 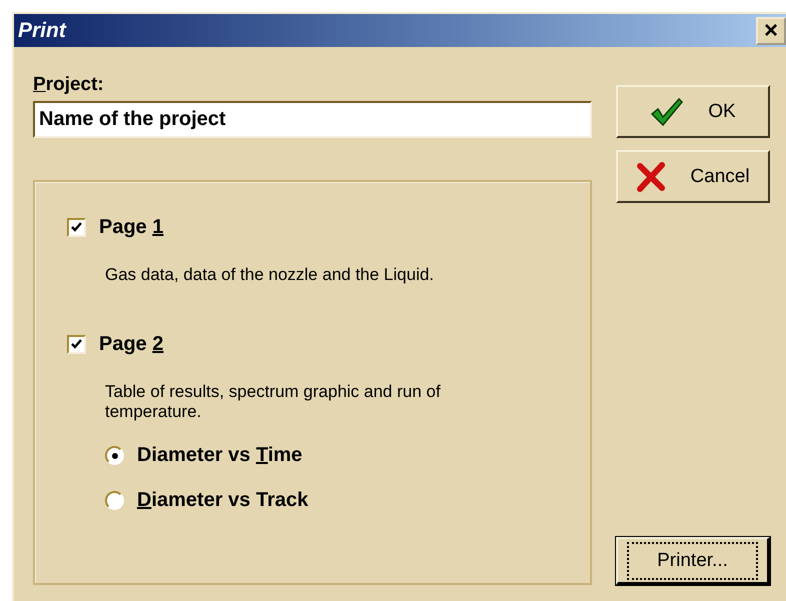 What do you see at coordinates (131, 344) in the screenshot?
I see `checkbox-label: Page 2` at bounding box center [131, 344].